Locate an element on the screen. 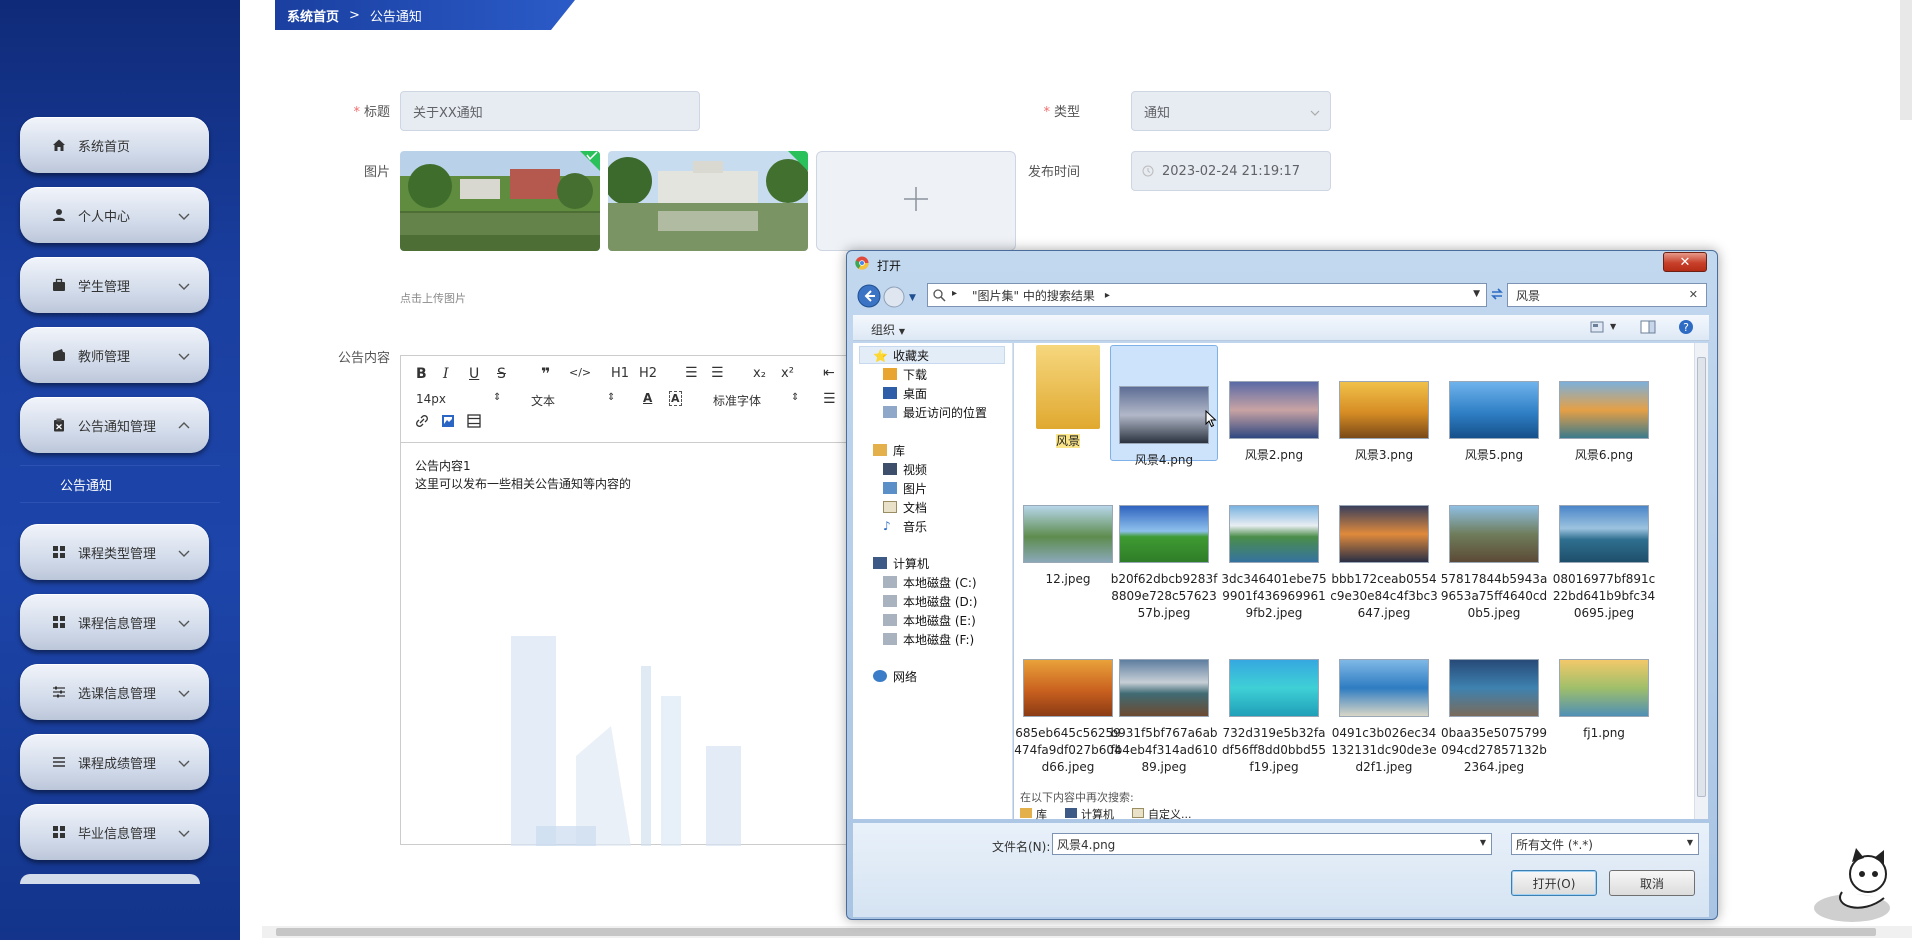  filename-input: 风景4.png ▼ is located at coordinates (1272, 844).